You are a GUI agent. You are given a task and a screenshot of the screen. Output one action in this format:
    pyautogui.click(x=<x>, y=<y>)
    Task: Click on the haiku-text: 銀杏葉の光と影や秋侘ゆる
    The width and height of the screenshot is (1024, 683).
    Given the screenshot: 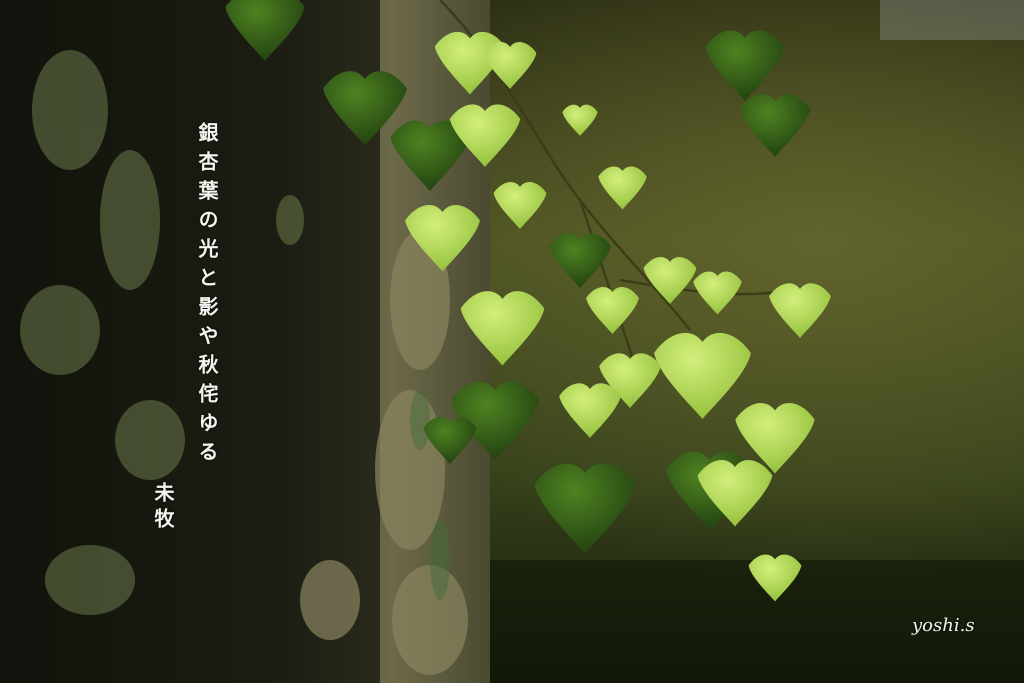 What is the action you would take?
    pyautogui.click(x=207, y=296)
    